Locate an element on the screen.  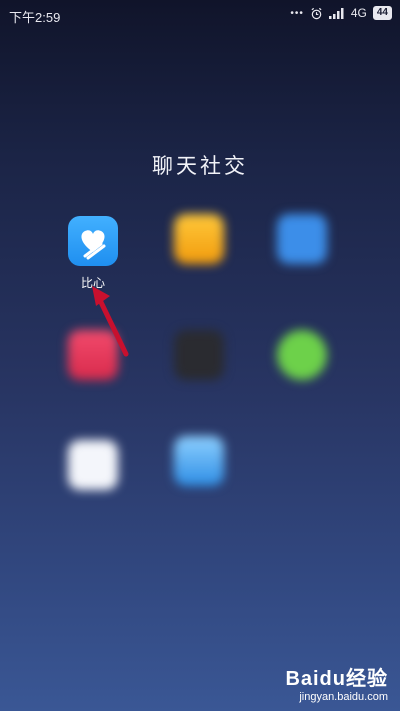
light-blue-app-icon is located at coordinates (199, 461).